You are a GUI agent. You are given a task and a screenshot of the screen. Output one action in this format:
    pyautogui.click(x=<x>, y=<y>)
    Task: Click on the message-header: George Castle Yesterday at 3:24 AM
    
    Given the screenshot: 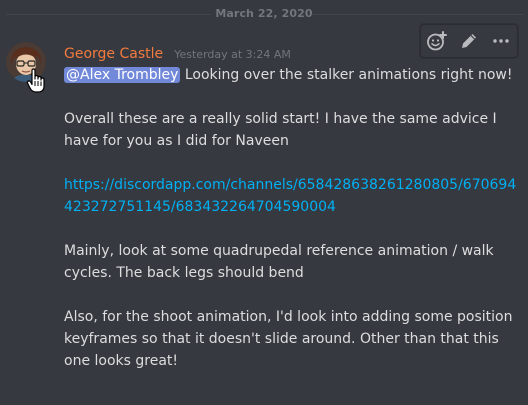 What is the action you would take?
    pyautogui.click(x=177, y=53)
    